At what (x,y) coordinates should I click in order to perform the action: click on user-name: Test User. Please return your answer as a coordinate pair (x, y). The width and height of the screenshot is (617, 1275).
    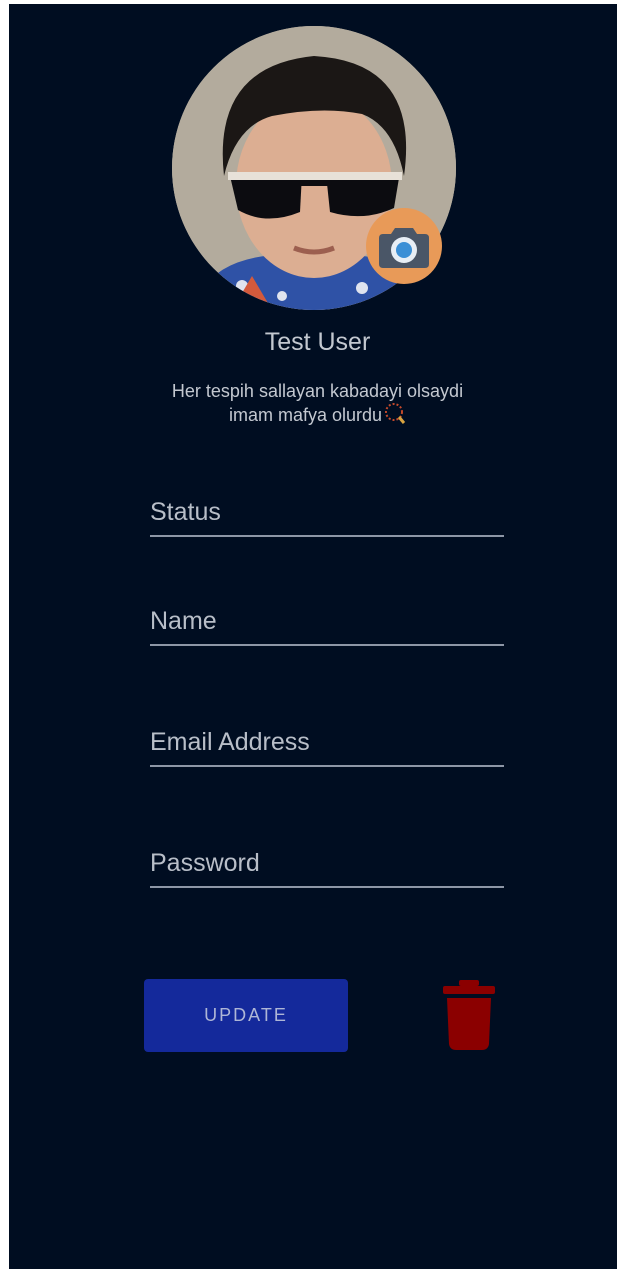
    Looking at the image, I should click on (317, 342).